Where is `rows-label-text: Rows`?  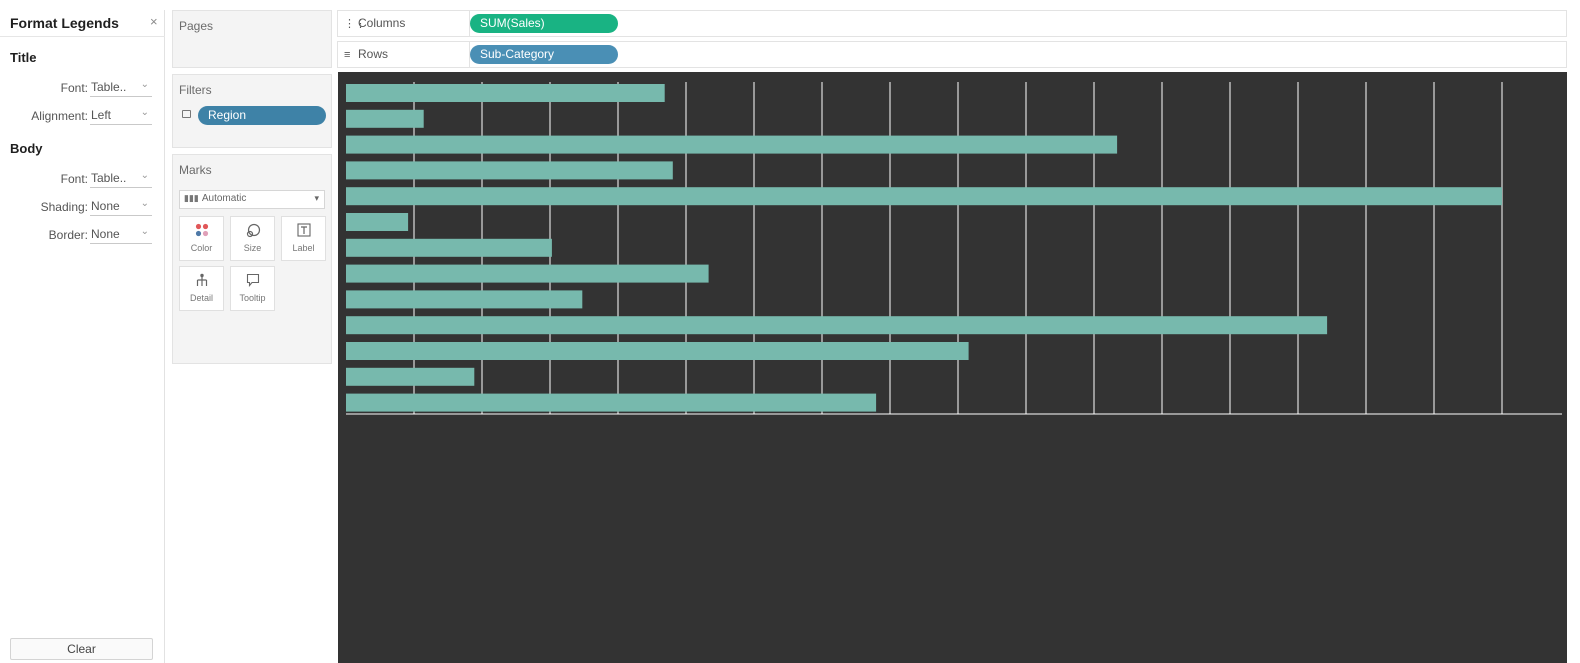 rows-label-text: Rows is located at coordinates (373, 54).